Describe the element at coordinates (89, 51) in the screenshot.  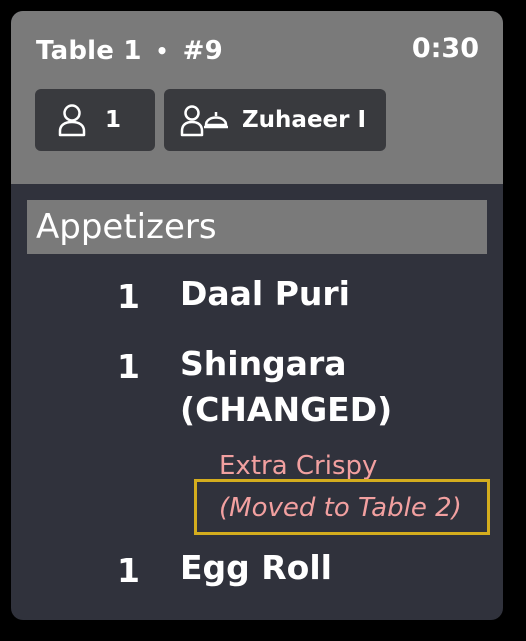
I see `table-name: Table 1` at that location.